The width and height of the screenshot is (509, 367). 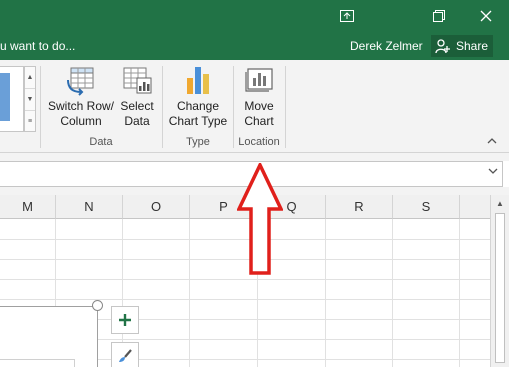 I want to click on scrollbar-thumb, so click(x=500, y=288).